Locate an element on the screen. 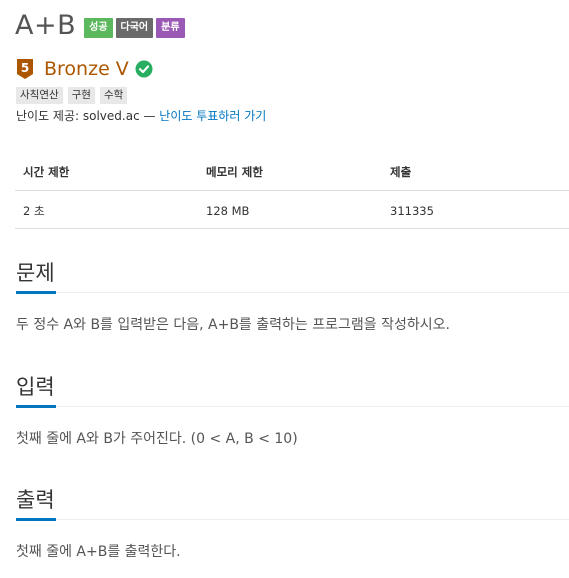 This screenshot has width=569, height=578. check-circle-icon is located at coordinates (144, 69).